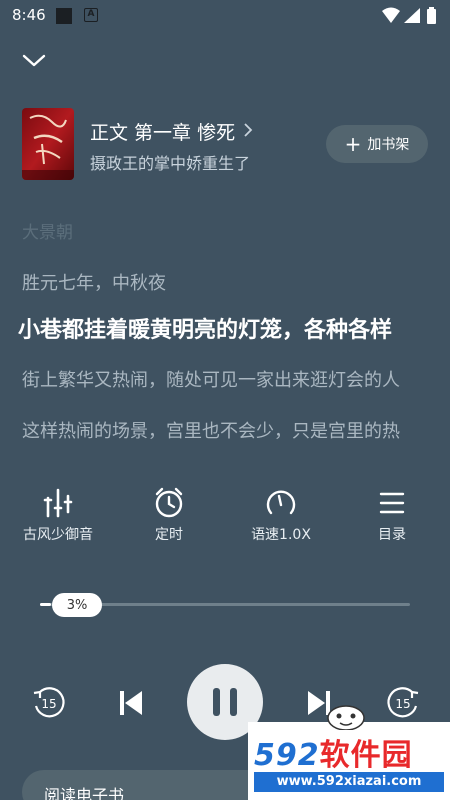 The height and width of the screenshot is (800, 450). Describe the element at coordinates (349, 782) in the screenshot. I see `watermark-url: www.592xiazai.com` at that location.